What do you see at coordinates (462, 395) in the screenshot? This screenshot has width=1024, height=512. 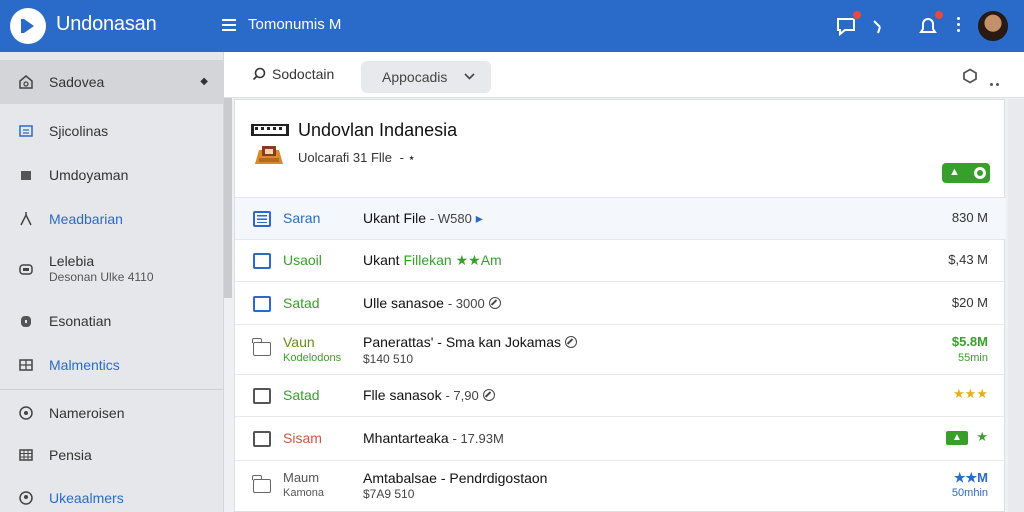 I see `file-meta: - 7,90` at bounding box center [462, 395].